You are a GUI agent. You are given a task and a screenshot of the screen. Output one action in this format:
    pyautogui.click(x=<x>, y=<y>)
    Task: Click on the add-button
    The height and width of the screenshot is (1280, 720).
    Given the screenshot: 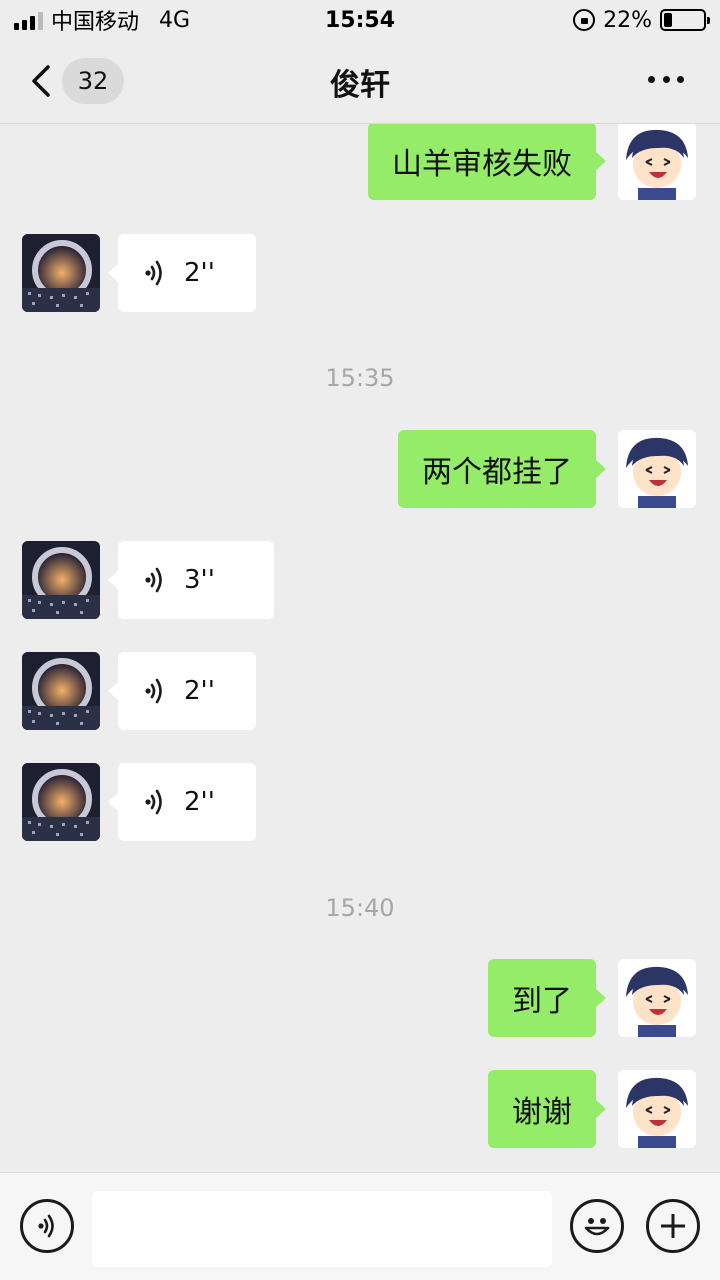 What is the action you would take?
    pyautogui.click(x=673, y=1226)
    